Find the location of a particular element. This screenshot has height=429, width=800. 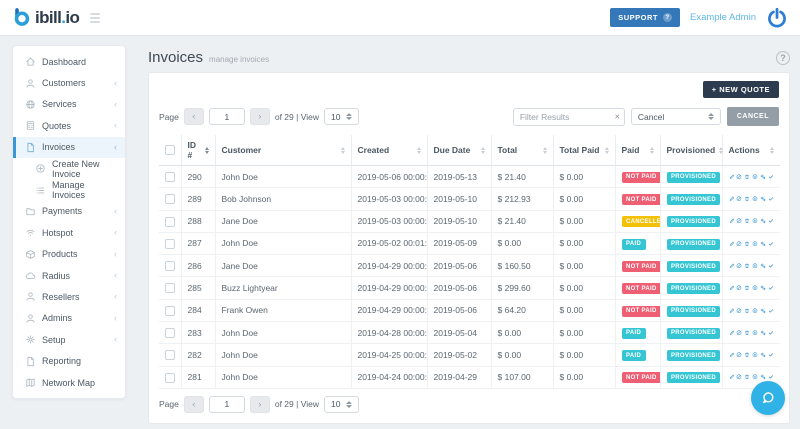

column-header-id: ID # is located at coordinates (197, 150).